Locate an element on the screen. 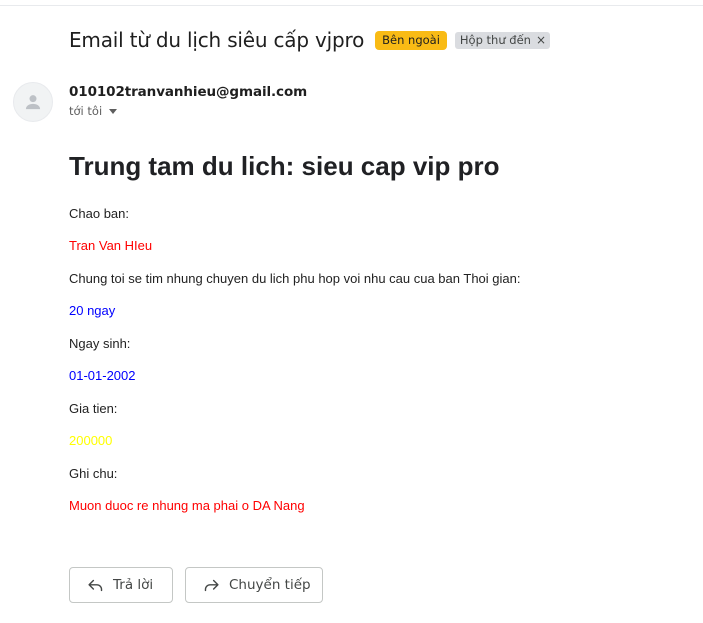 The height and width of the screenshot is (623, 703). recipient-label: tới tôi is located at coordinates (86, 111).